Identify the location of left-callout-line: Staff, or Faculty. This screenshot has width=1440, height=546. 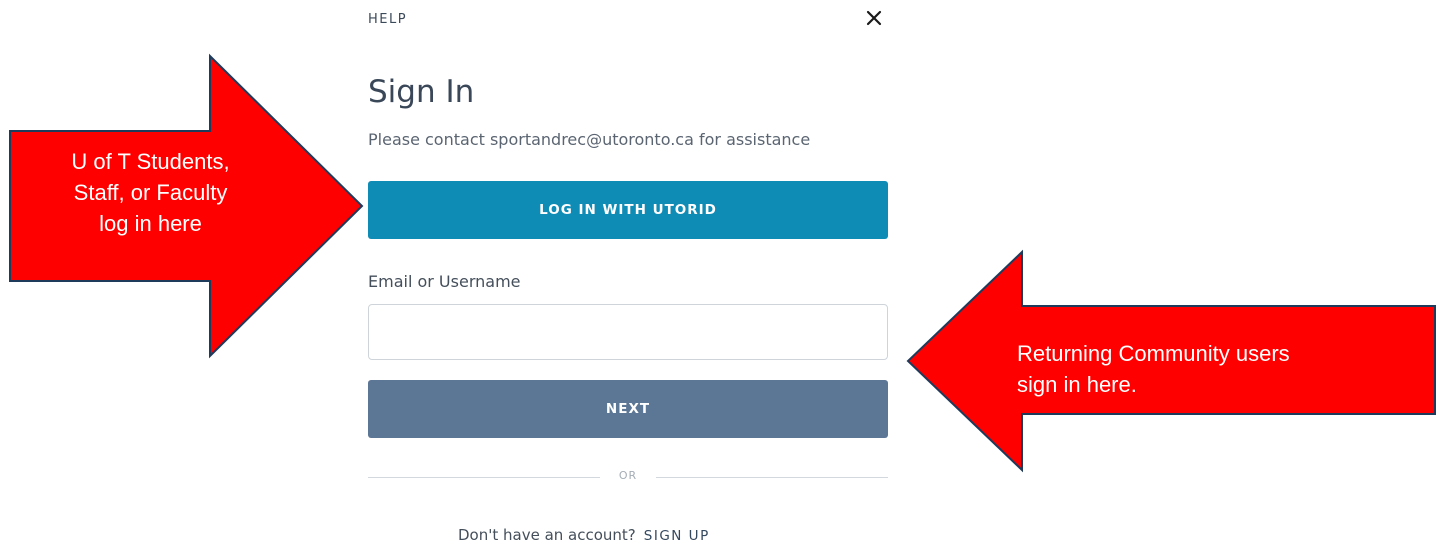
(150, 192).